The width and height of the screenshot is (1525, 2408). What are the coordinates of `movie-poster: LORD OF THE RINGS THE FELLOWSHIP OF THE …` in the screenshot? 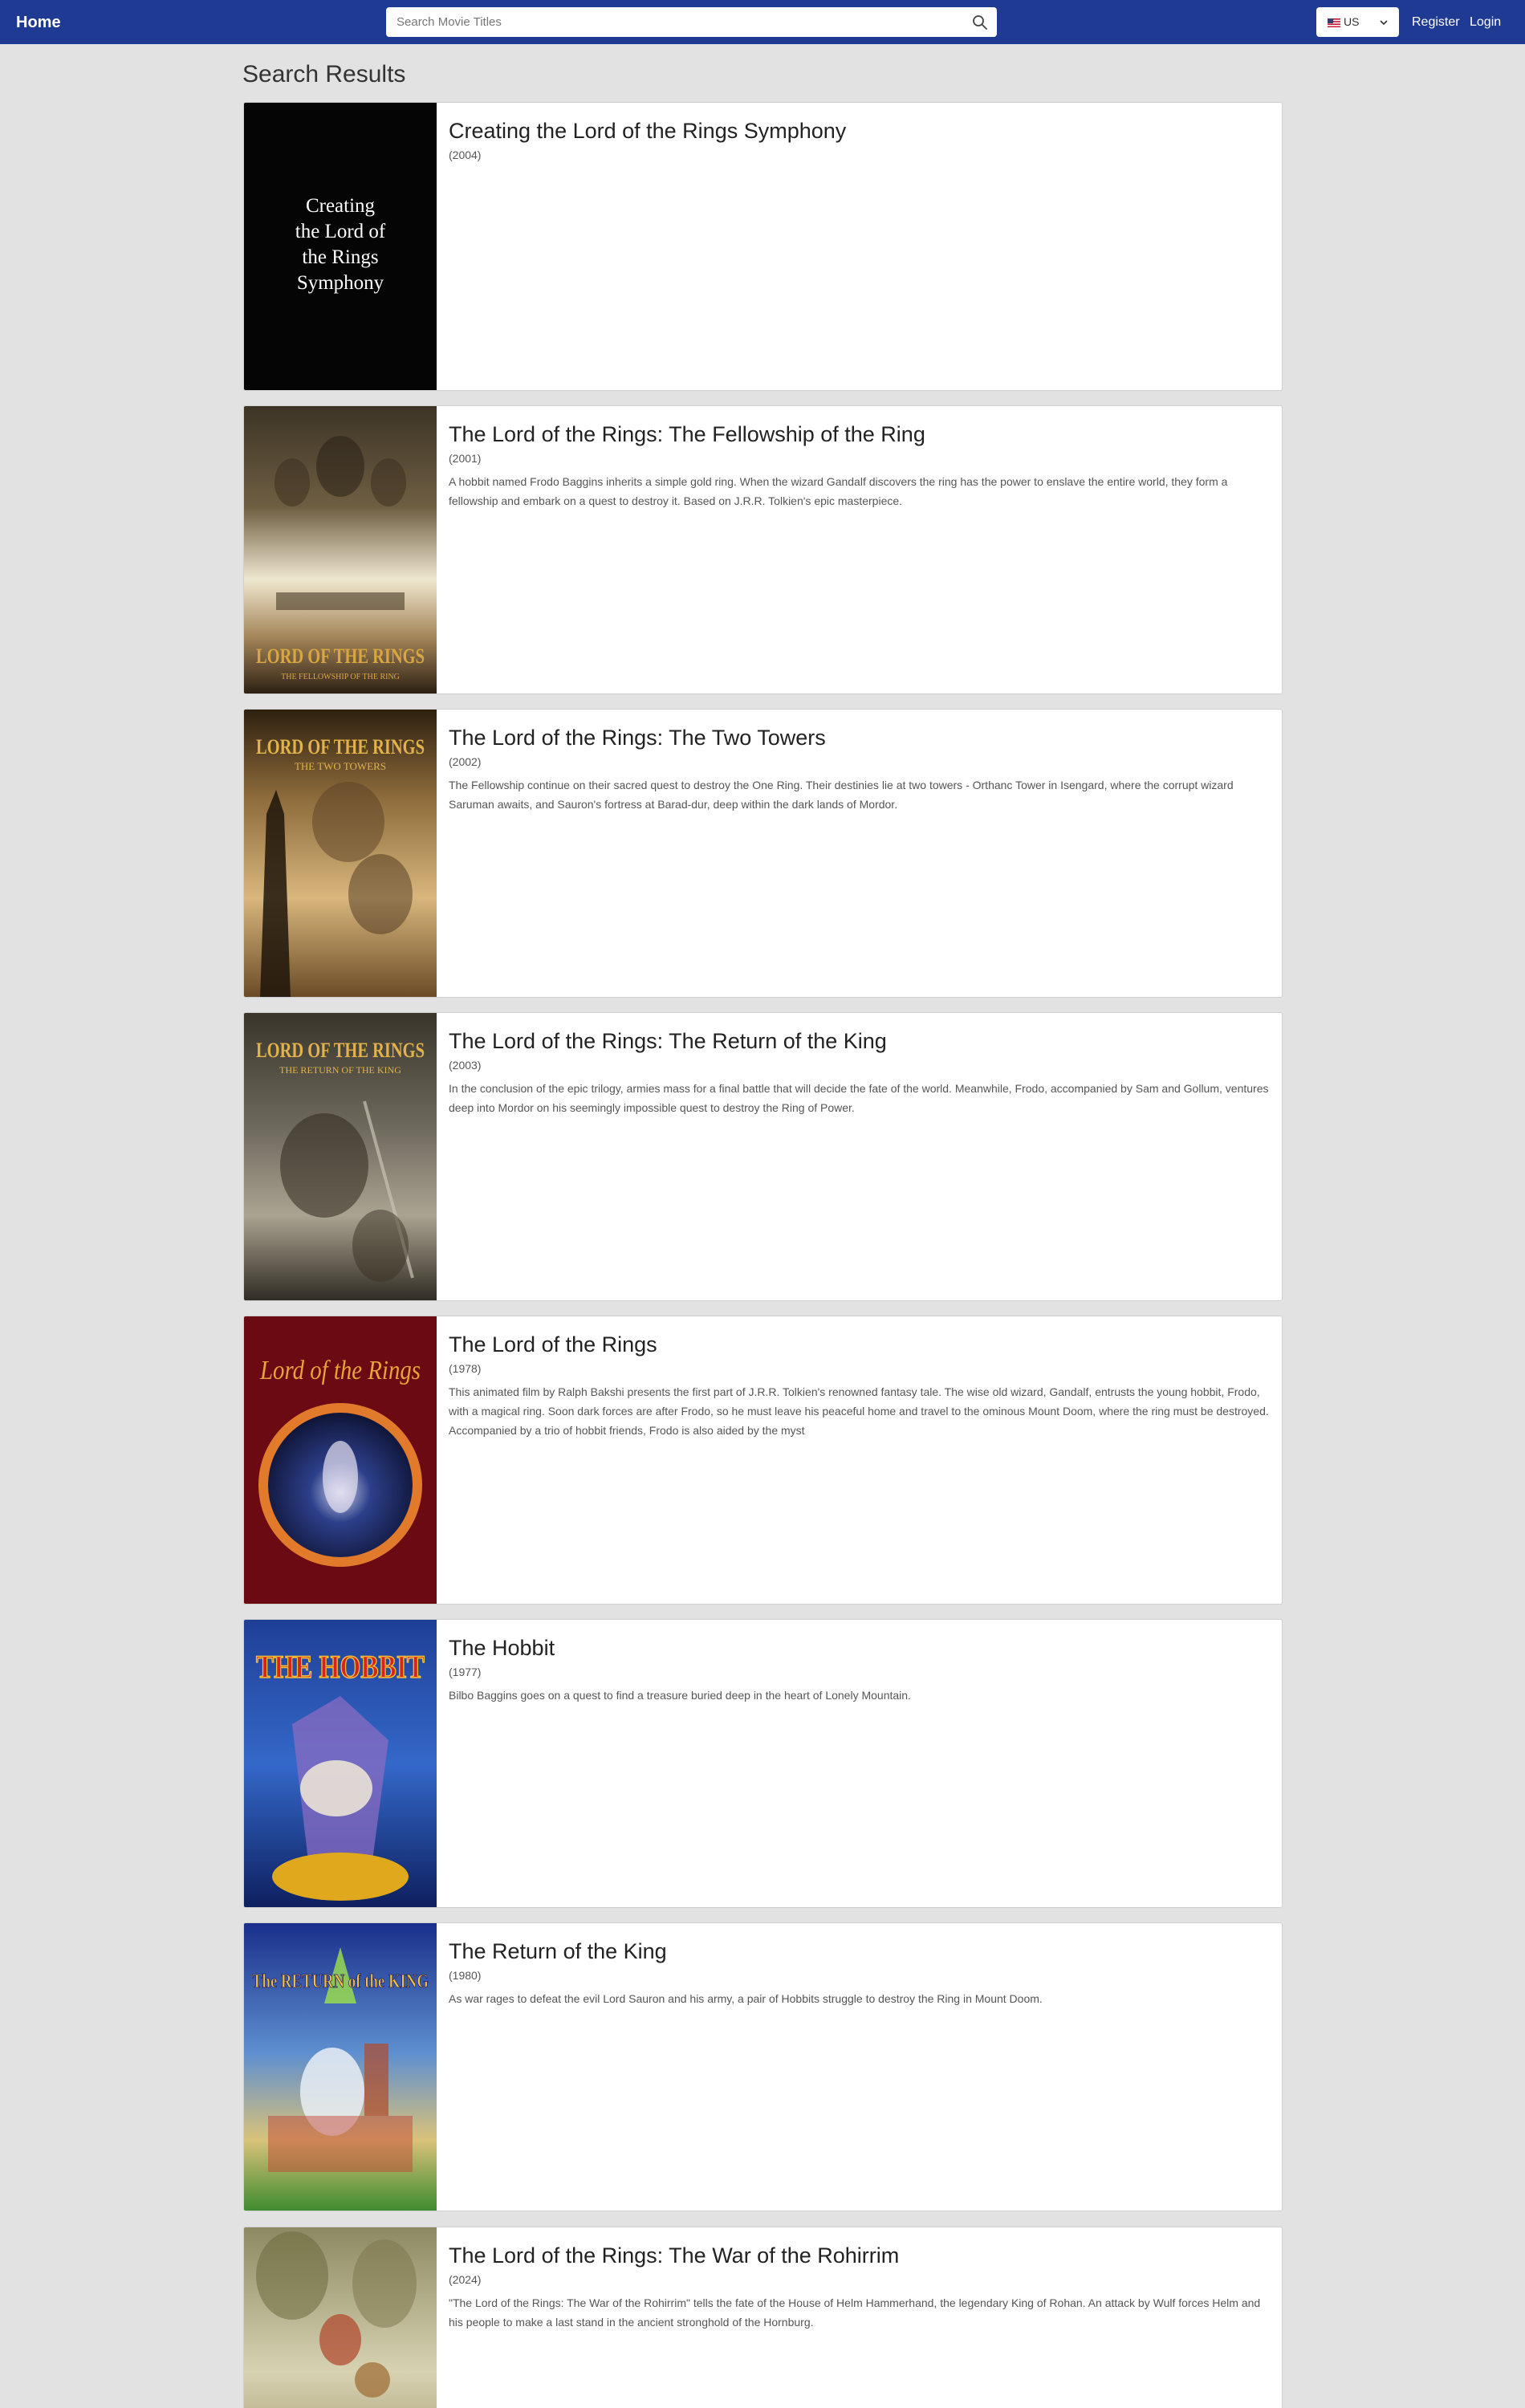 It's located at (341, 550).